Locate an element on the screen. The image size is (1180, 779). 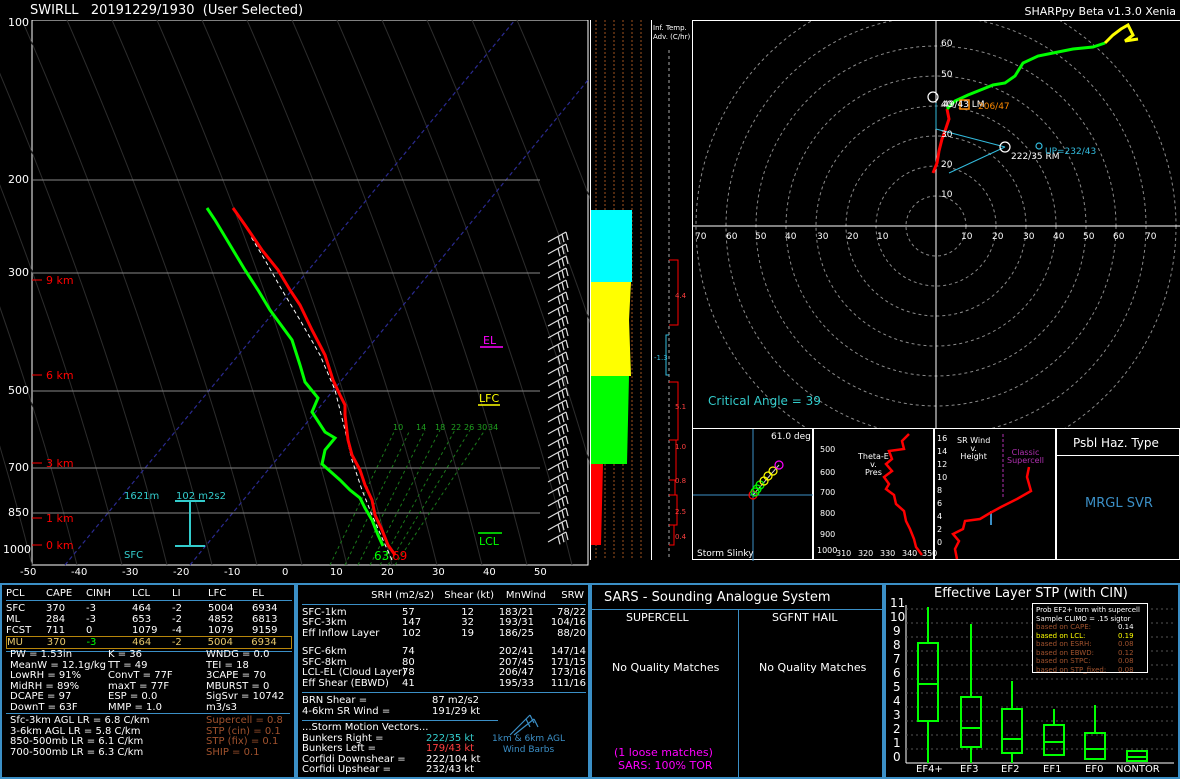
table-cell: 202/41 is located at coordinates (516, 651).